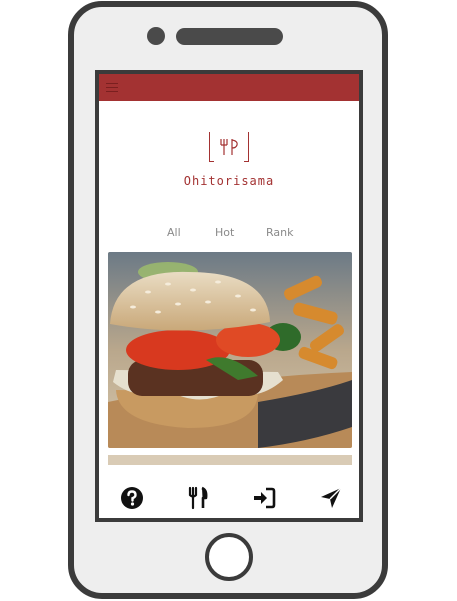 The image size is (457, 601). Describe the element at coordinates (279, 232) in the screenshot. I see `tab-rank: Rank` at that location.